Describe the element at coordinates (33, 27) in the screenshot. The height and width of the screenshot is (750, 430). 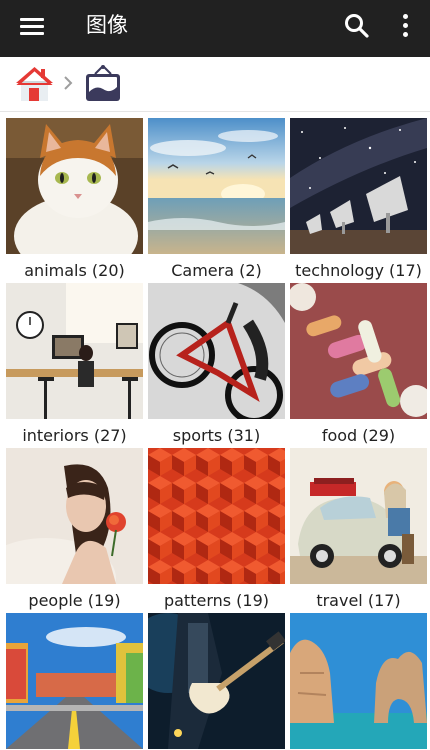
I see `hamburger-menu-icon` at that location.